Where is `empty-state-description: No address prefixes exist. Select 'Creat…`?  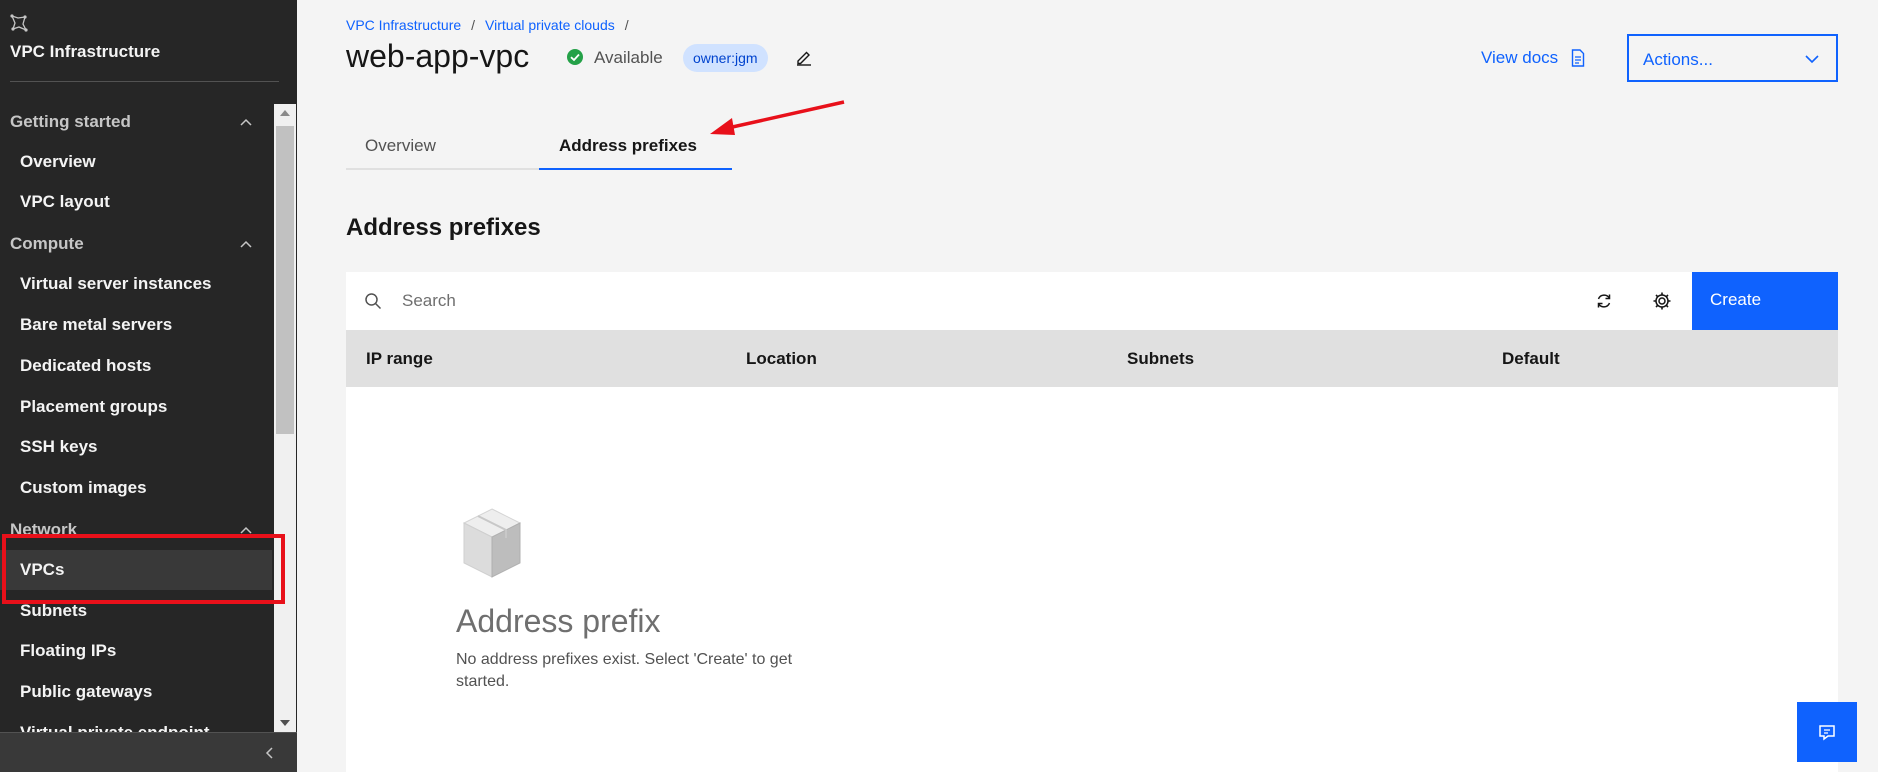
empty-state-description: No address prefixes exist. Select 'Creat… is located at coordinates (624, 670).